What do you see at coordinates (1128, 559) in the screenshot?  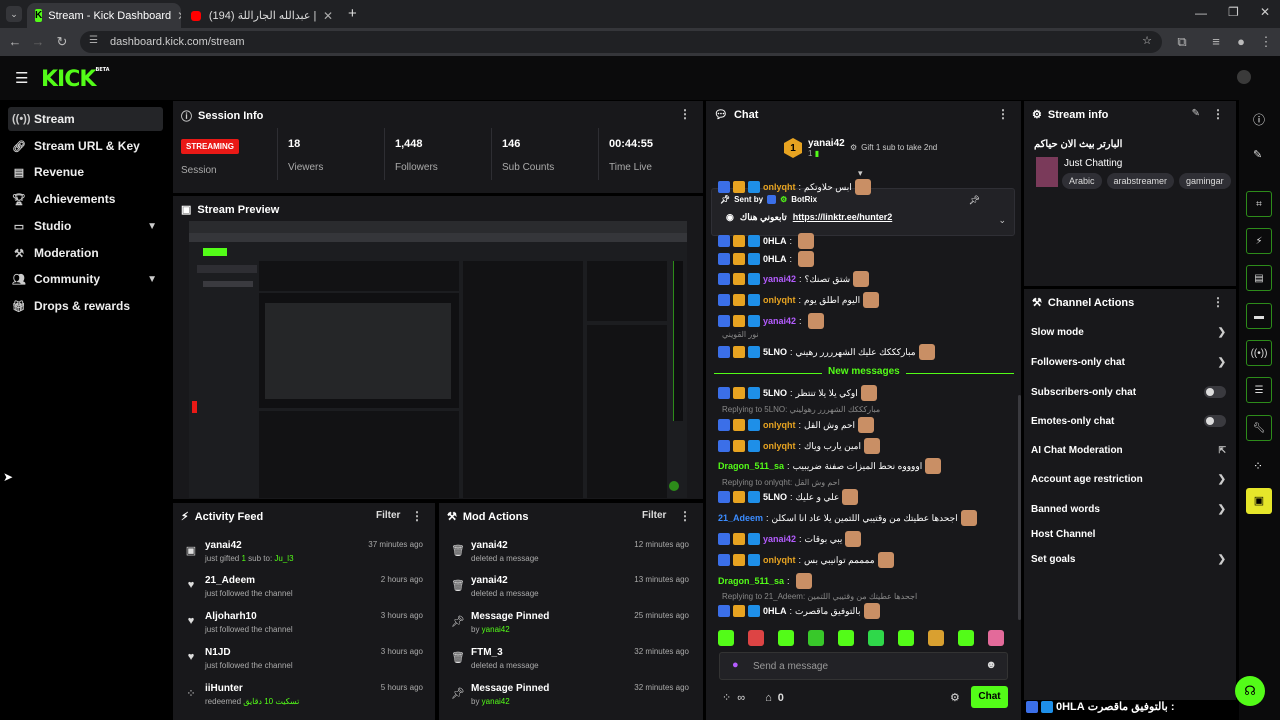 I see `set-goals-row: Set goals ❯` at bounding box center [1128, 559].